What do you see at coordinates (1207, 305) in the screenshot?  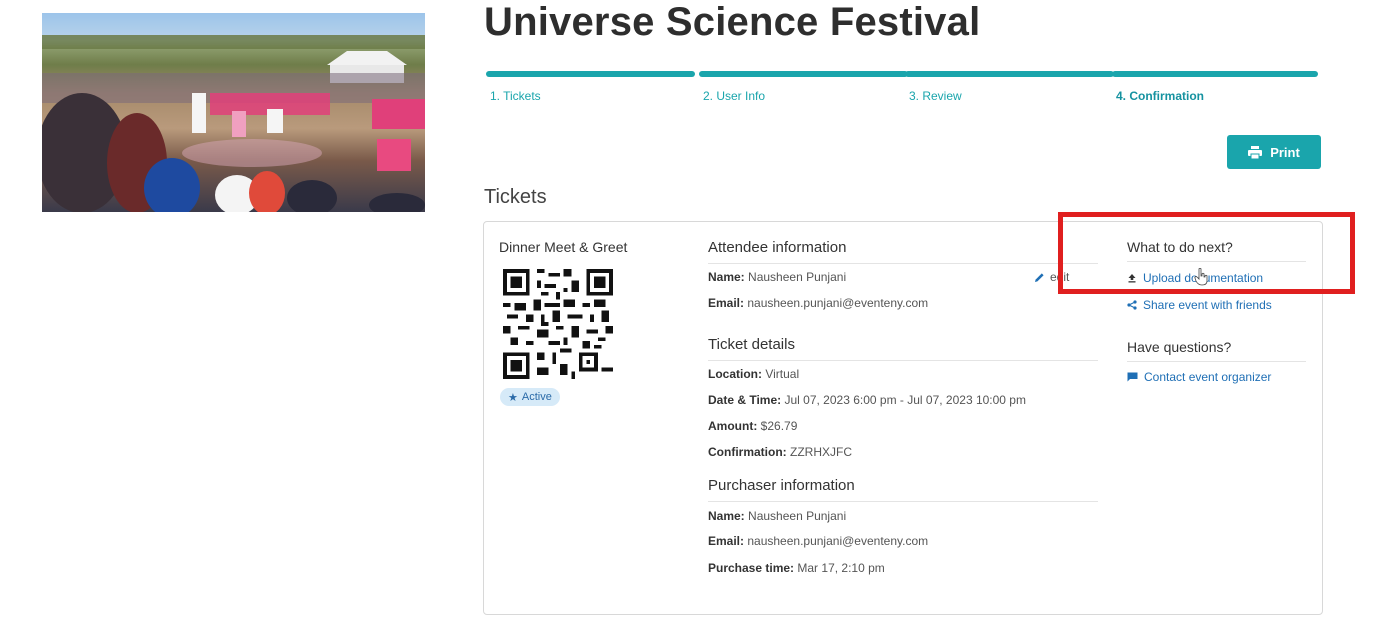 I see `share-label: Share event with friends` at bounding box center [1207, 305].